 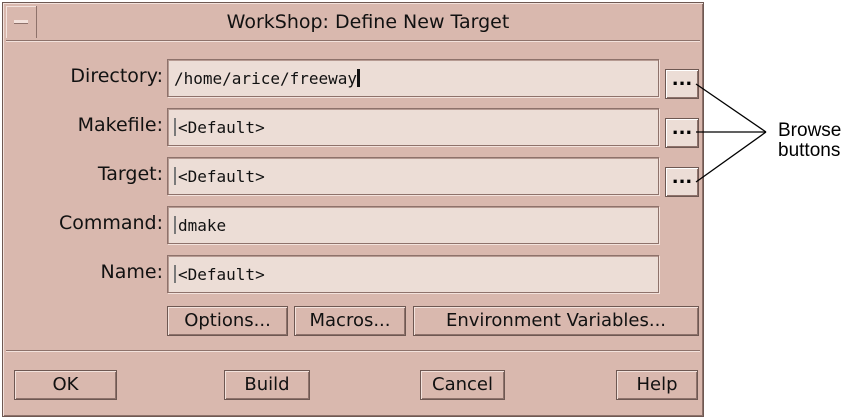 What do you see at coordinates (731, 108) in the screenshot?
I see `callout-line-directory` at bounding box center [731, 108].